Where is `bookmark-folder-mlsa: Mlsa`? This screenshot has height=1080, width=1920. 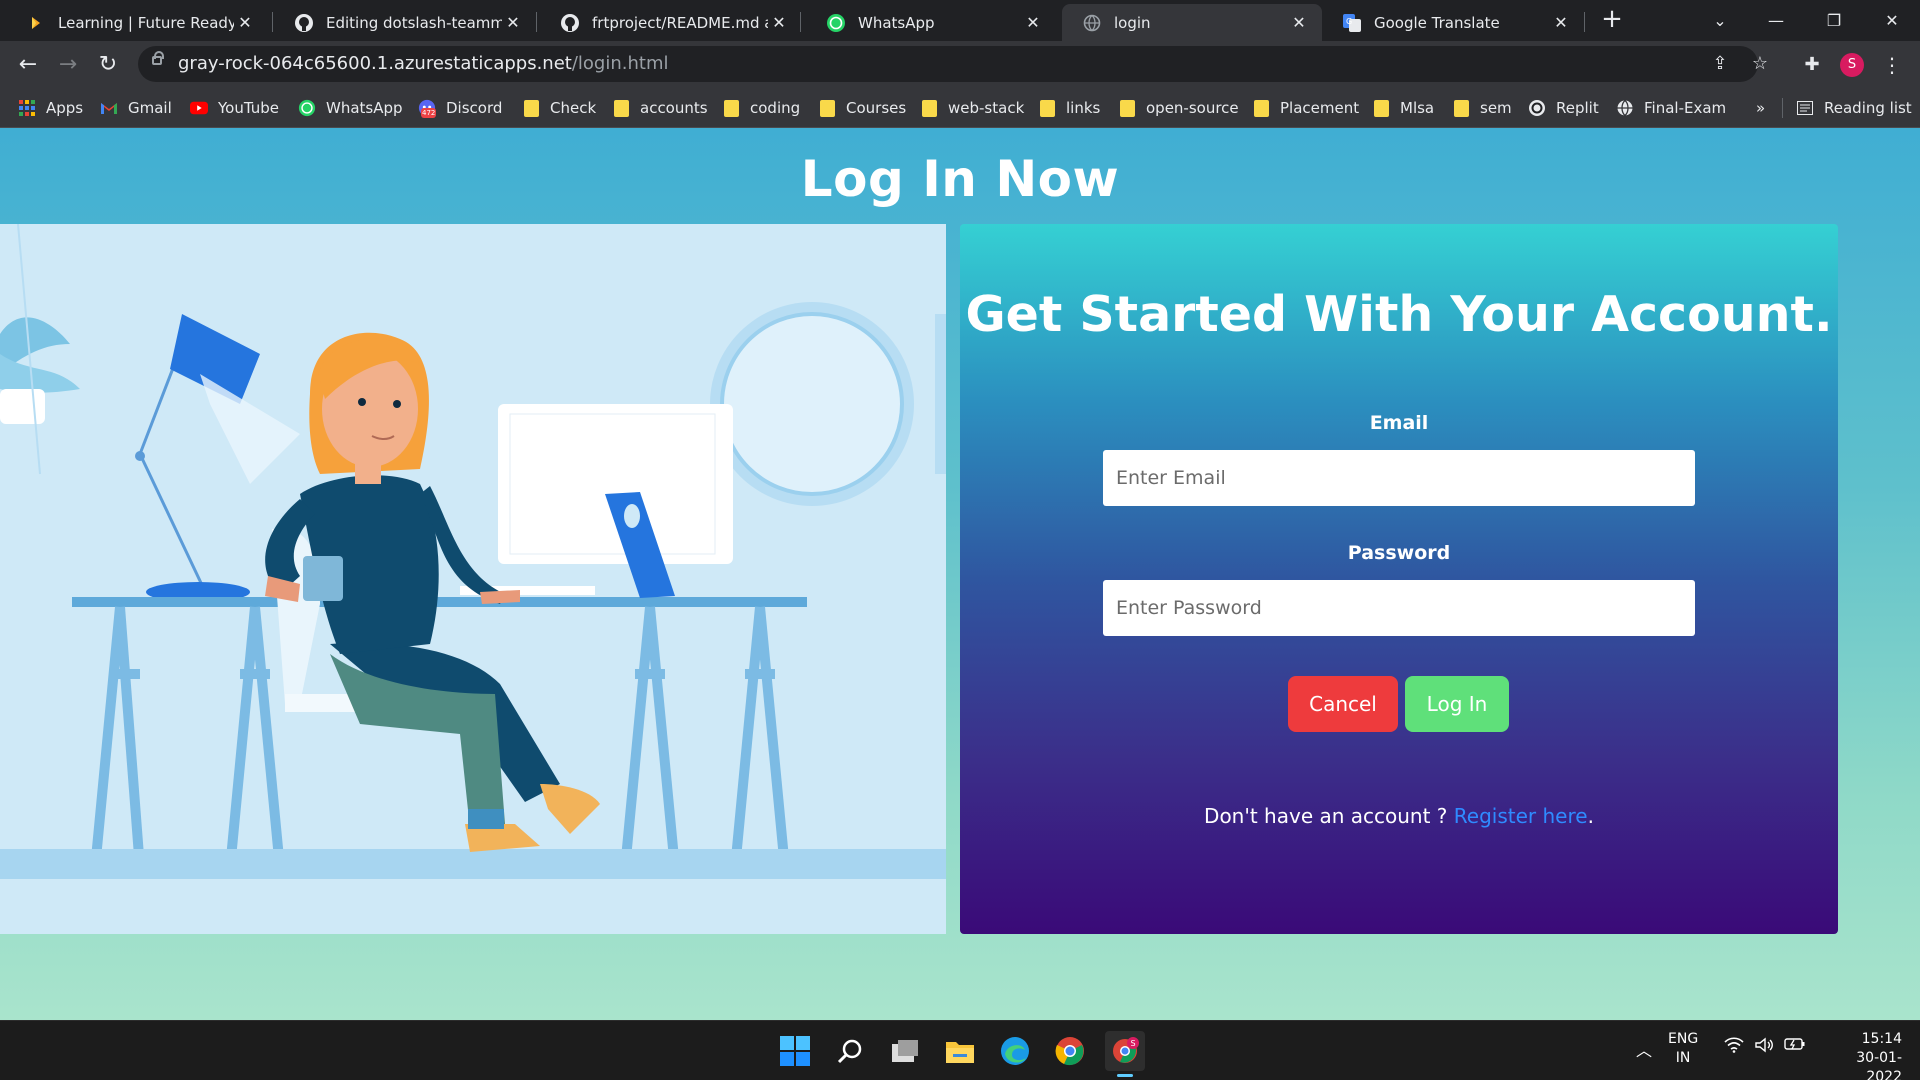
bookmark-folder-mlsa: Mlsa is located at coordinates (1403, 108).